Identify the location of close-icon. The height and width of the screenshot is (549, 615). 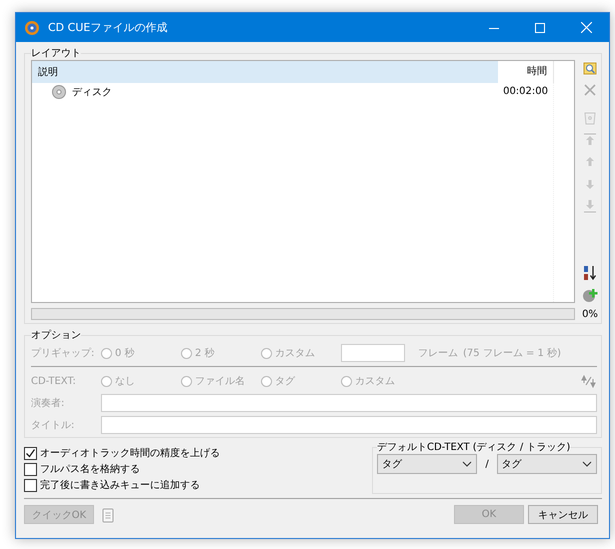
(586, 27).